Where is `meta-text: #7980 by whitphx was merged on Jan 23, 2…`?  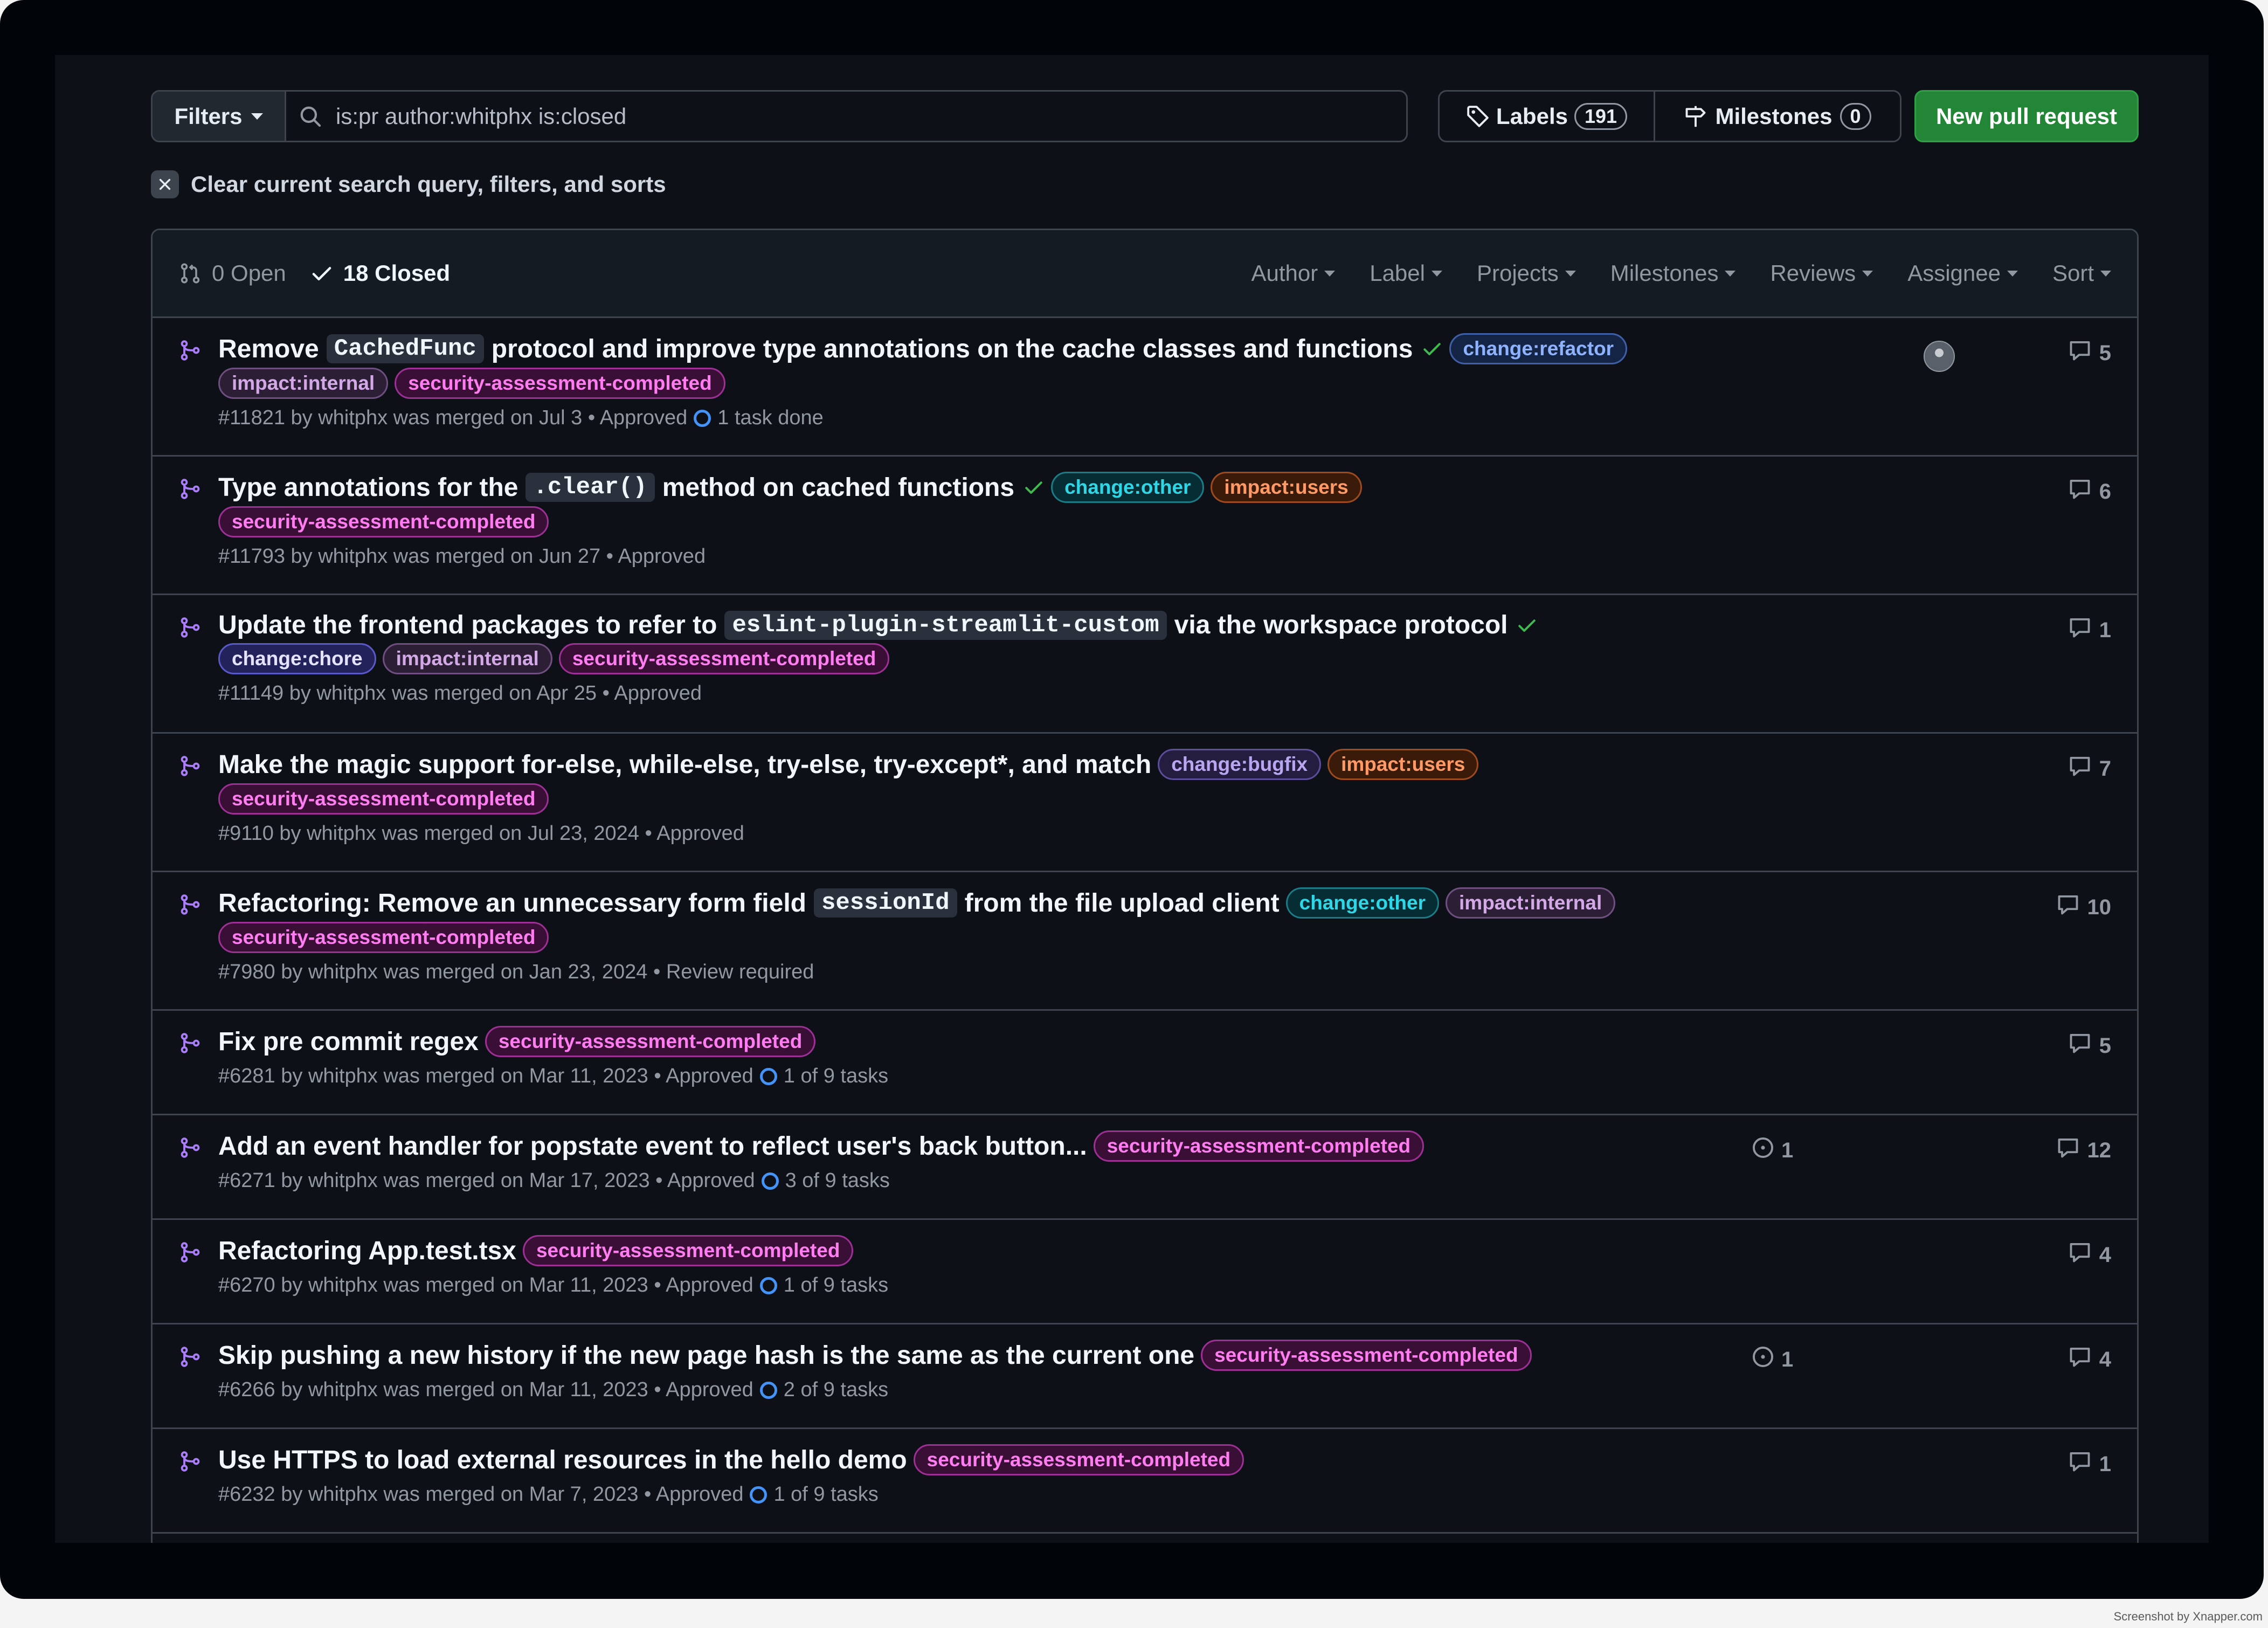
meta-text: #7980 by whitphx was merged on Jan 23, 2… is located at coordinates (516, 972).